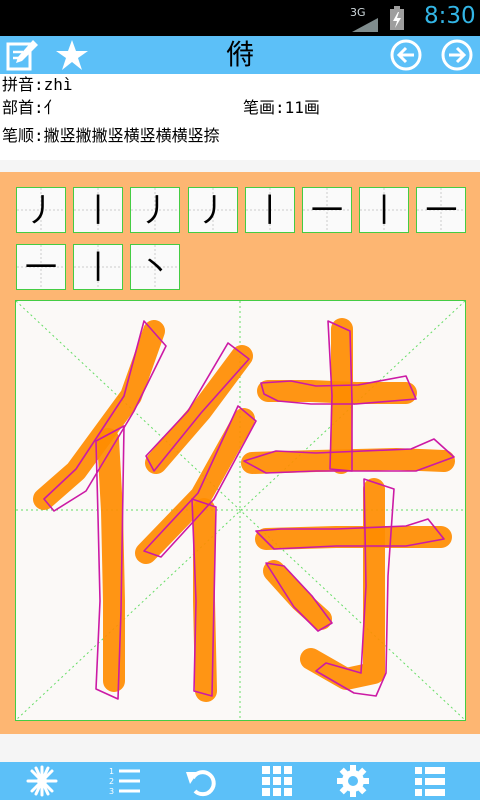  Describe the element at coordinates (131, 135) in the screenshot. I see `stroke-order-value: 撇竖撇撇竖横竖横横竖捺` at that location.